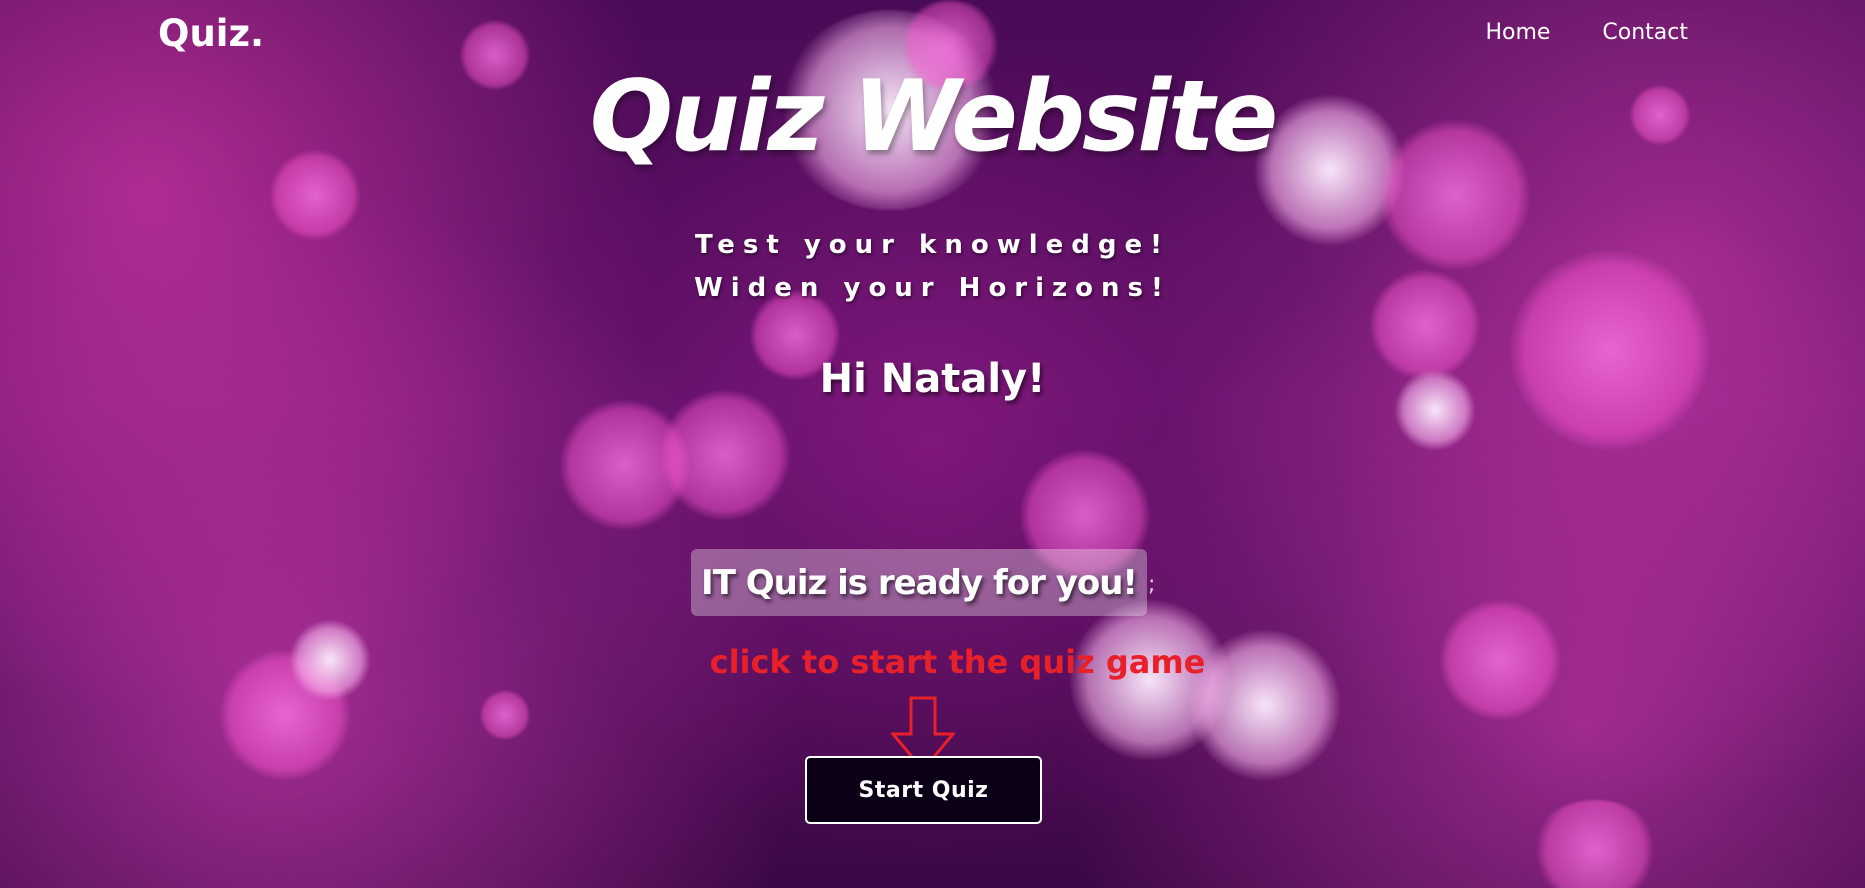 The image size is (1865, 888). I want to click on stray-semicolon: ;, so click(1152, 584).